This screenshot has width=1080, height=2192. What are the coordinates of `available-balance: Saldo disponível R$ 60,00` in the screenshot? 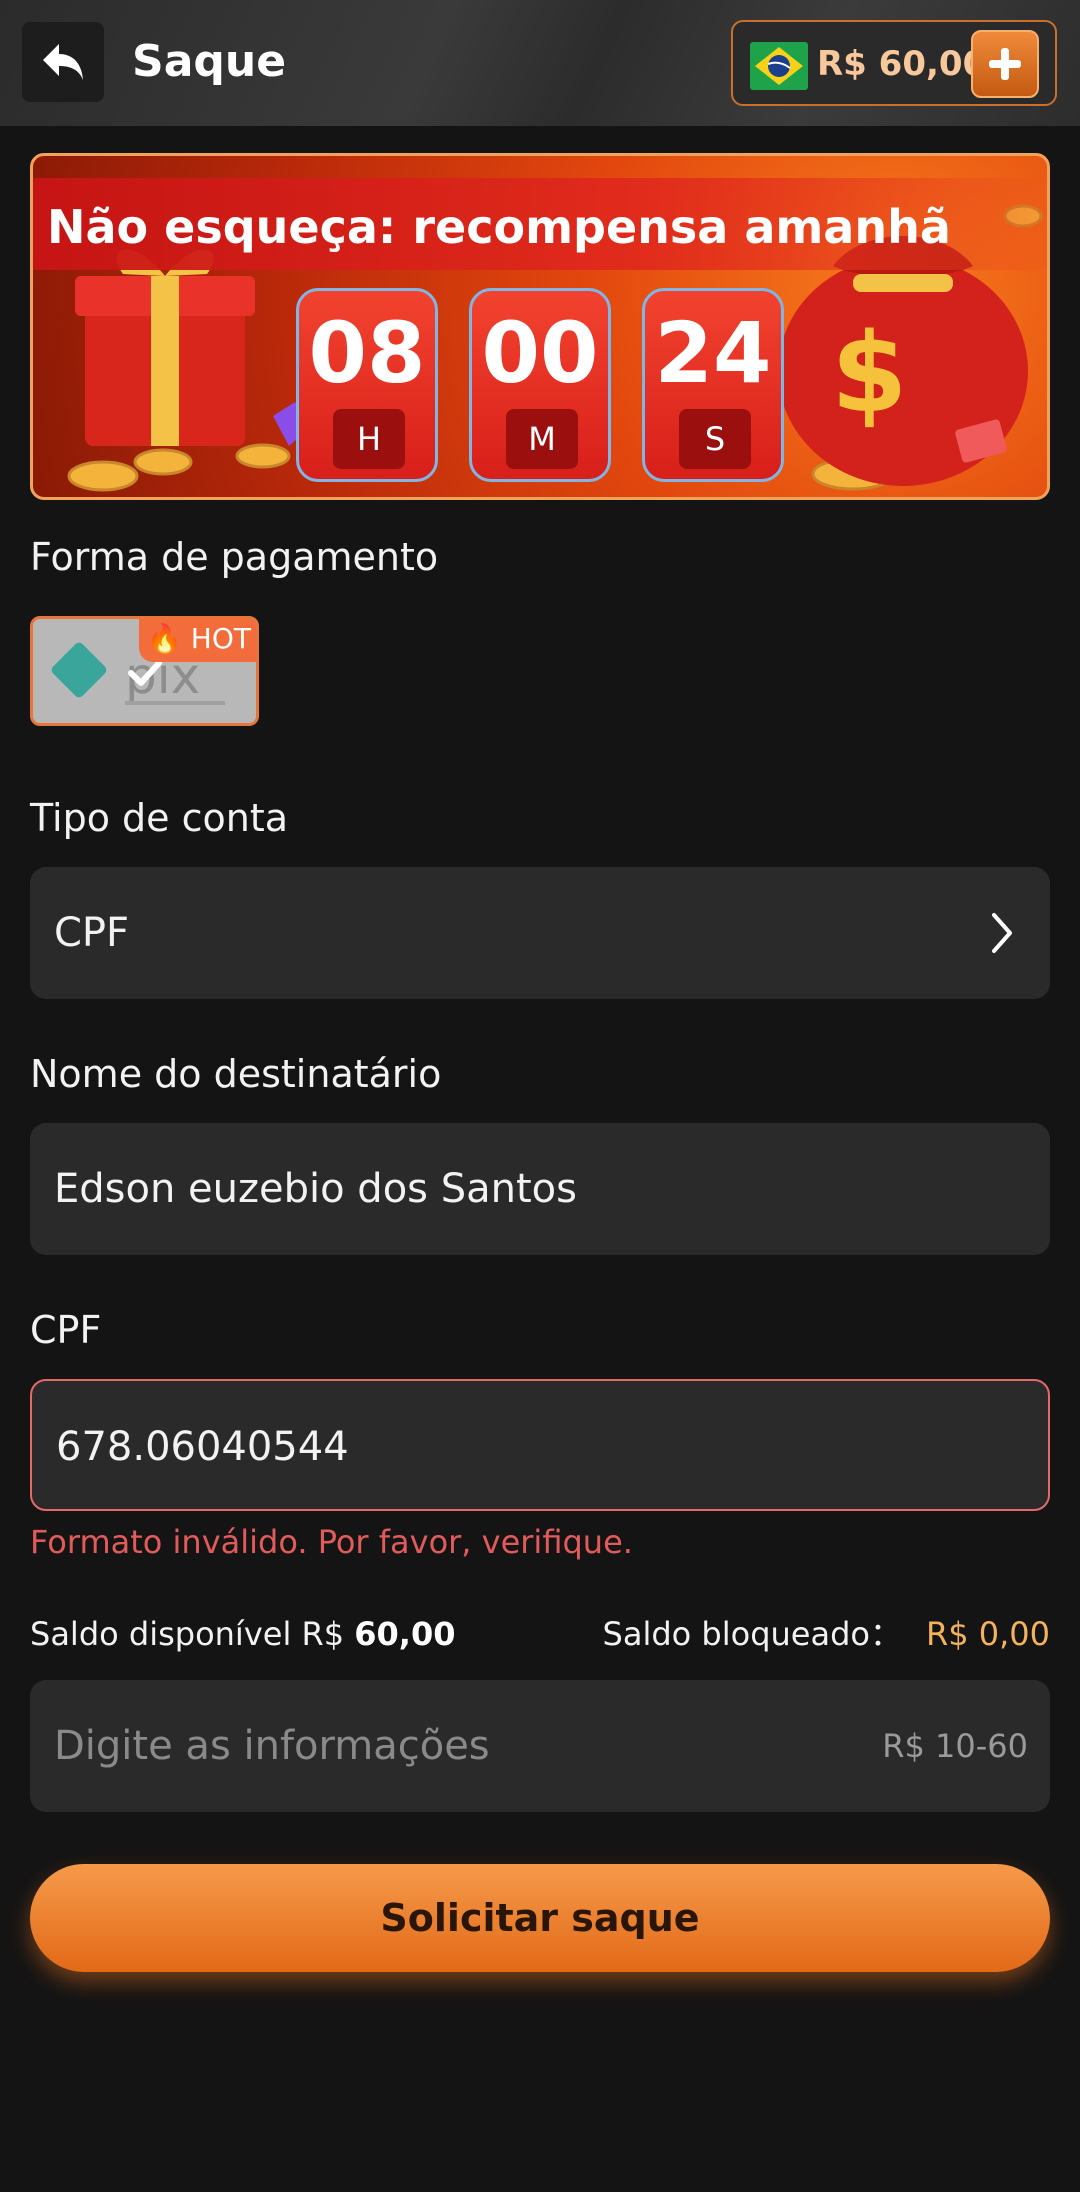 It's located at (242, 1634).